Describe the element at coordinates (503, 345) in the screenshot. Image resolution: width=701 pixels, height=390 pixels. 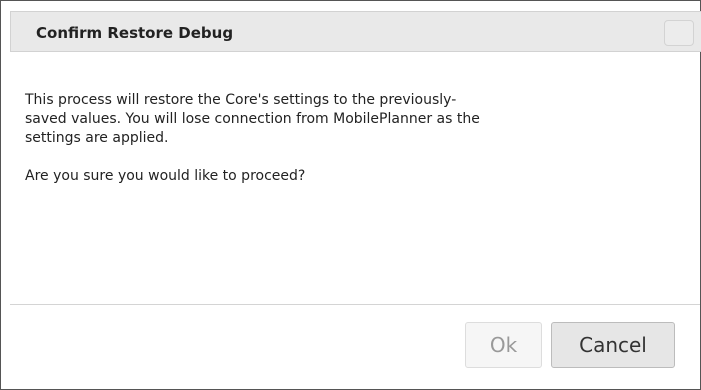
I see `ok-button: Ok` at that location.